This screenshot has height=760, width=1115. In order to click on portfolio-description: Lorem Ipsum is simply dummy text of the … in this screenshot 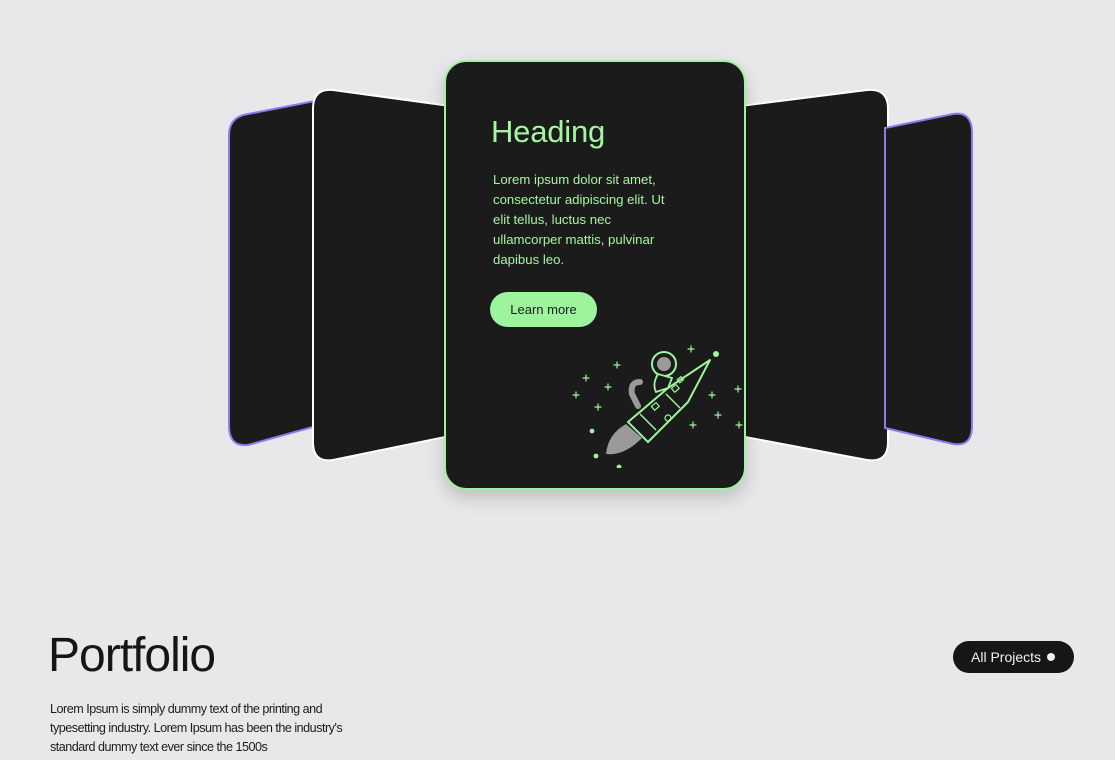, I will do `click(196, 728)`.